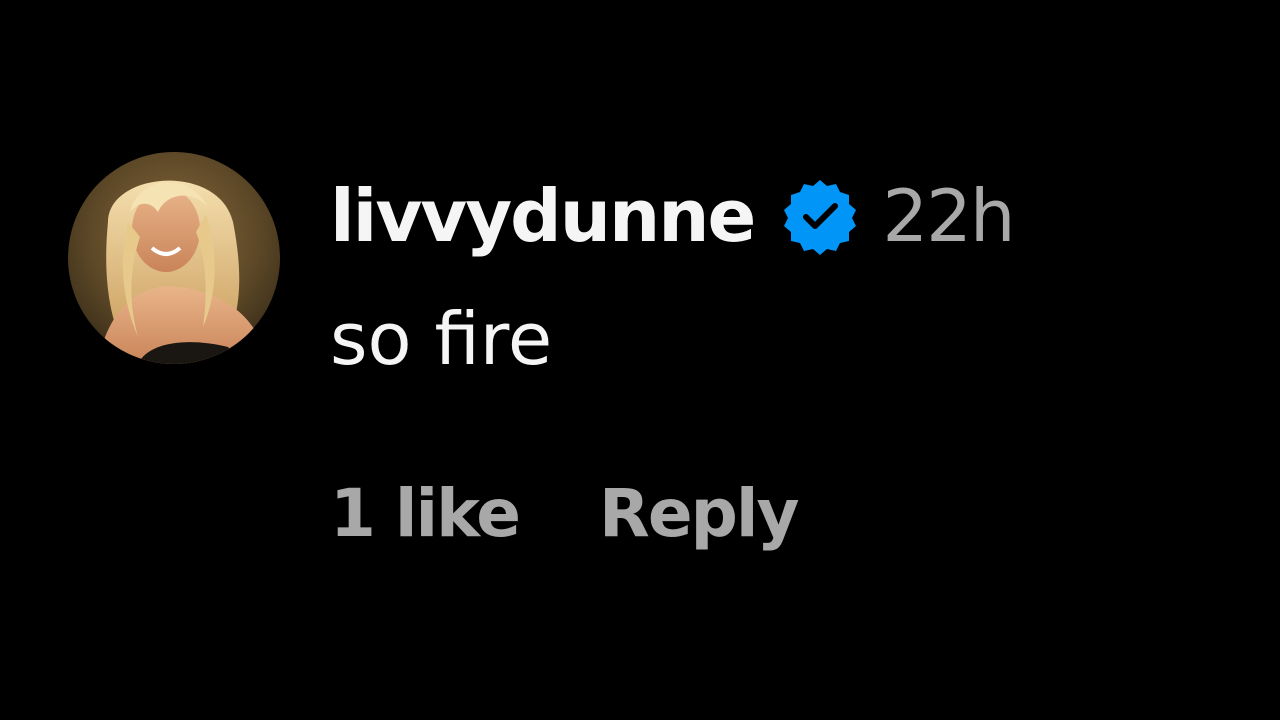 Image resolution: width=1280 pixels, height=720 pixels. I want to click on comment-actions: 1 like Reply, so click(565, 514).